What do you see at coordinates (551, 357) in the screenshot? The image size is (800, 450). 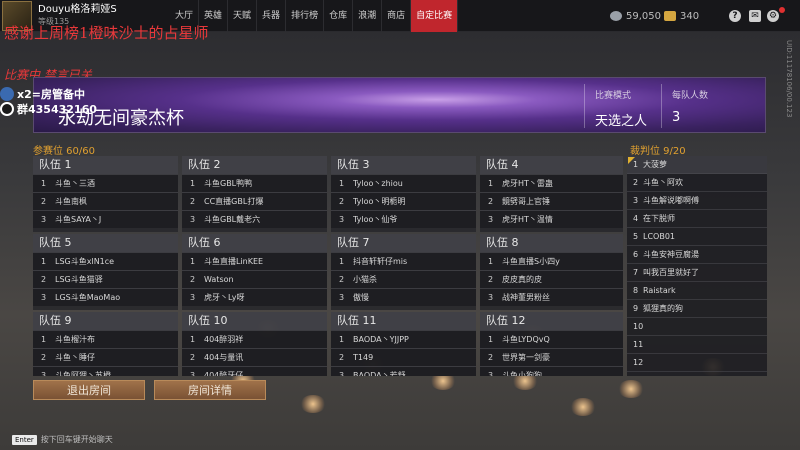 I see `player-slot: 2 世界第一剑豪` at bounding box center [551, 357].